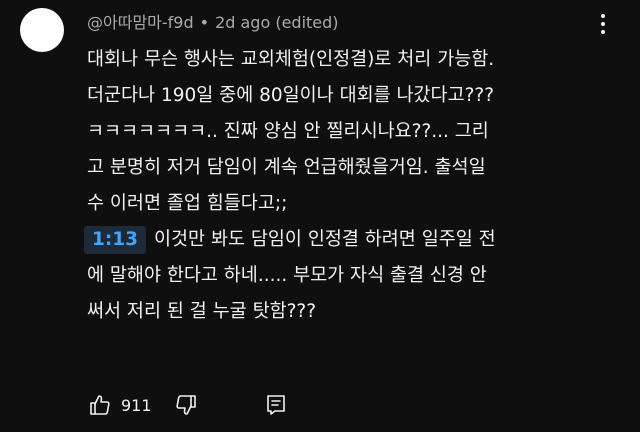  I want to click on comment-actions: 911, so click(188, 405).